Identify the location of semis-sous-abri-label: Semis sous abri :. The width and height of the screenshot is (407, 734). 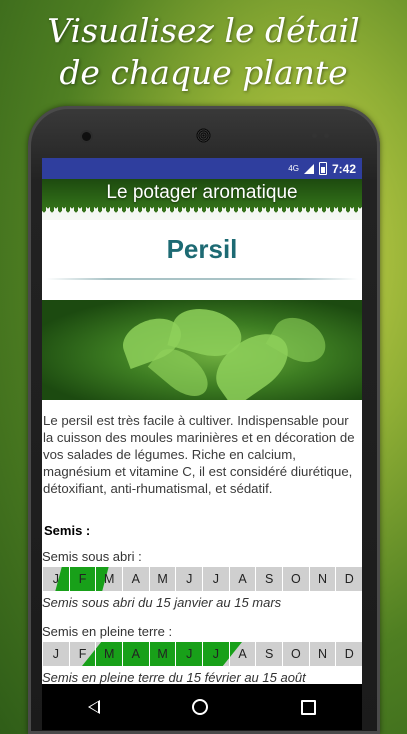
(92, 556).